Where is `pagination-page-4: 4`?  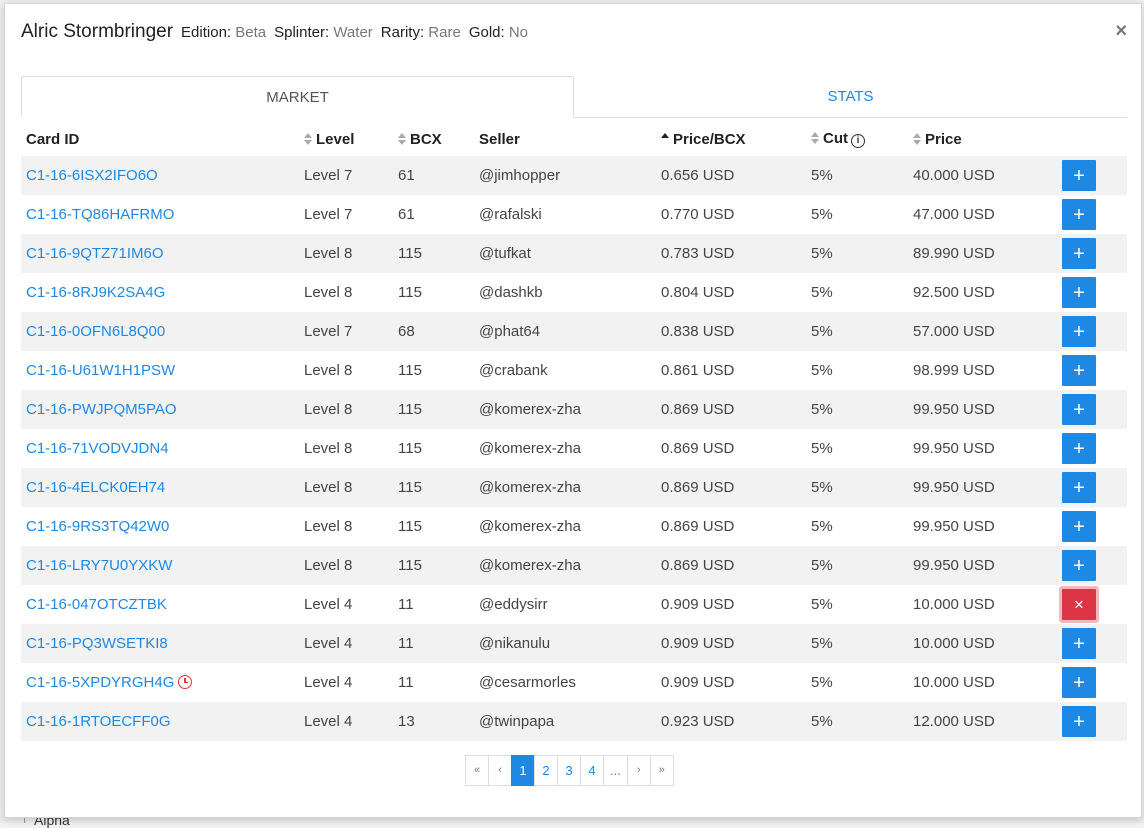 pagination-page-4: 4 is located at coordinates (592, 770).